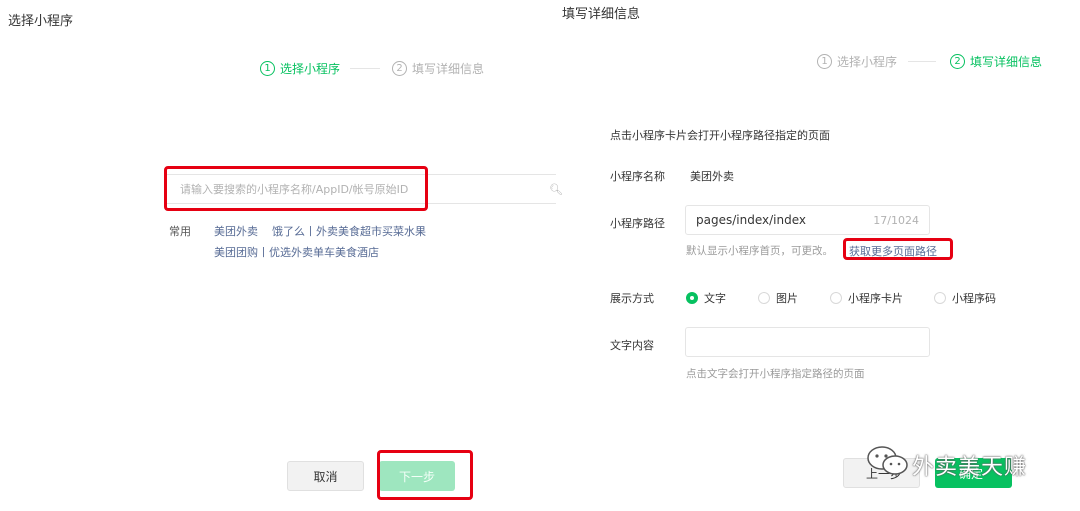 The image size is (1080, 511). Describe the element at coordinates (875, 298) in the screenshot. I see `display-option-card-label: 小程序卡片` at that location.